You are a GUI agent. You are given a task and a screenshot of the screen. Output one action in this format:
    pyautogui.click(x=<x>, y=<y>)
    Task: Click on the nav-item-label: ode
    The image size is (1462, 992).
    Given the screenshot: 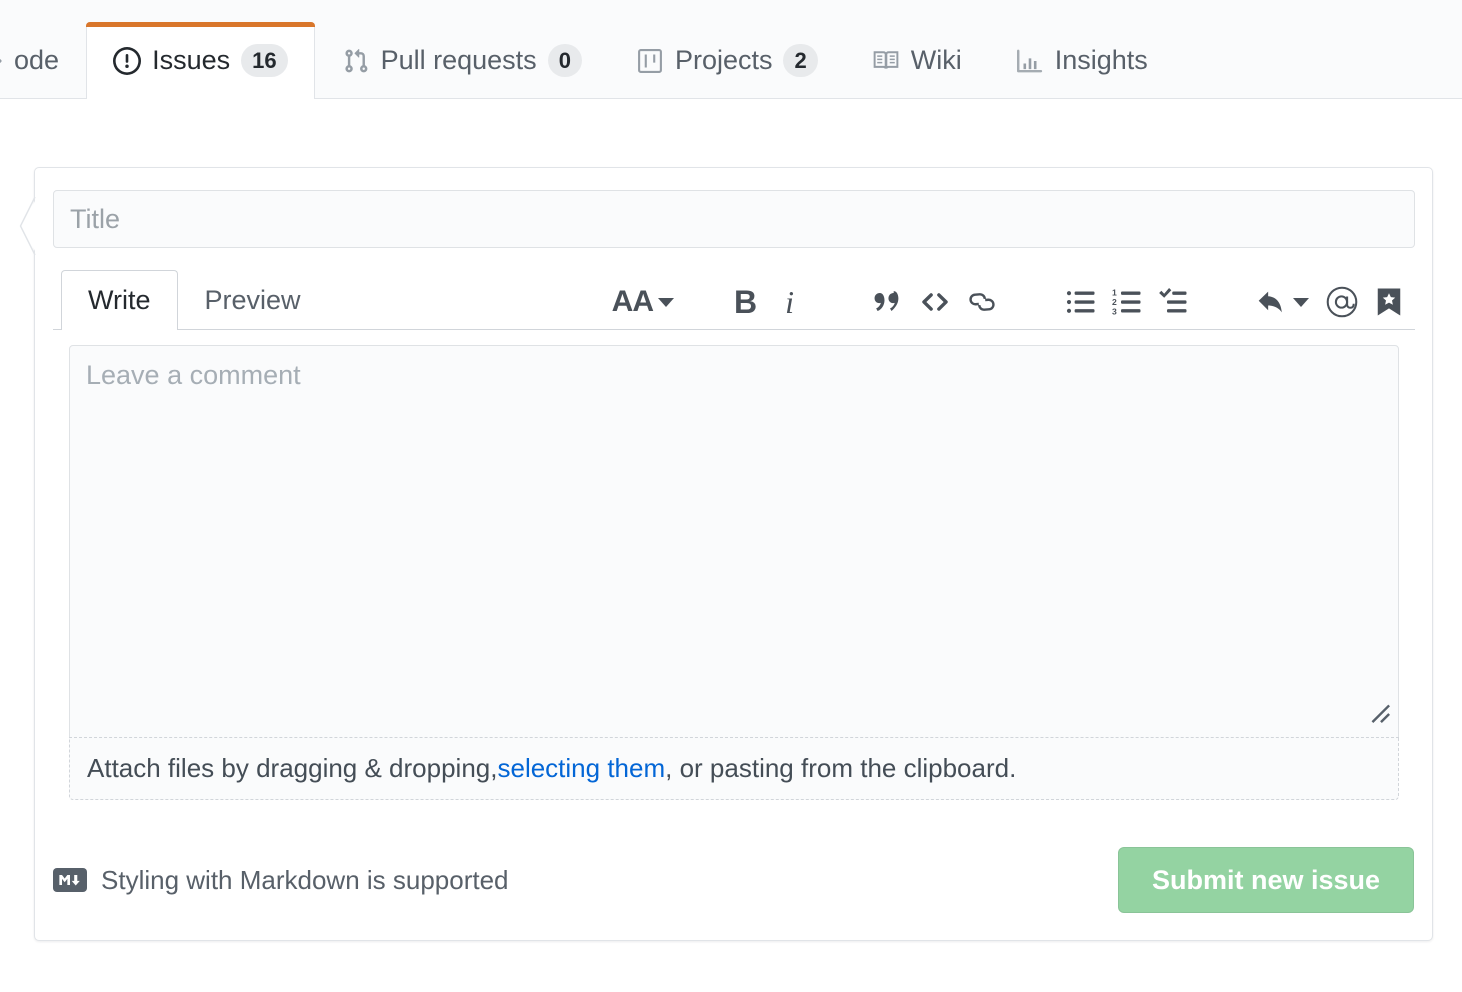 What is the action you would take?
    pyautogui.click(x=37, y=60)
    